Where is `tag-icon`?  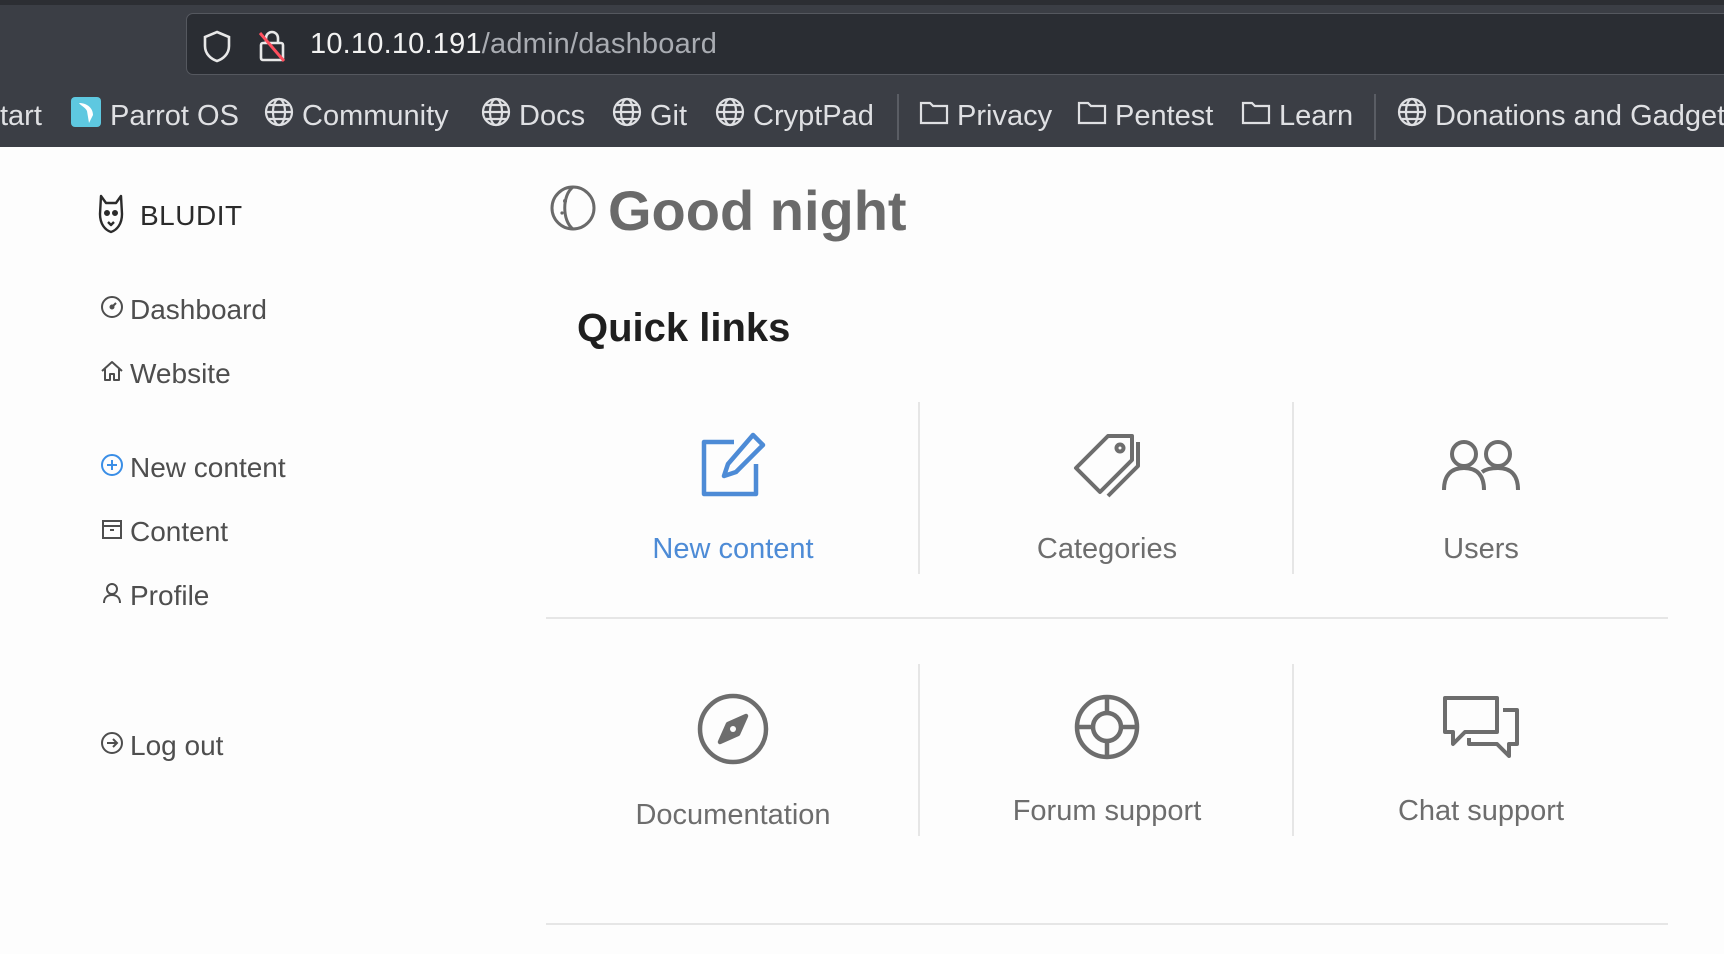
tag-icon is located at coordinates (1107, 452).